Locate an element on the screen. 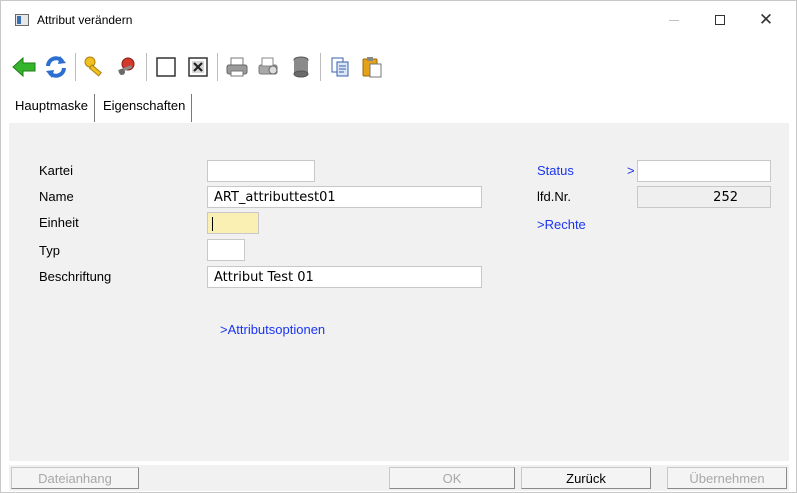  back-button is located at coordinates (24, 67).